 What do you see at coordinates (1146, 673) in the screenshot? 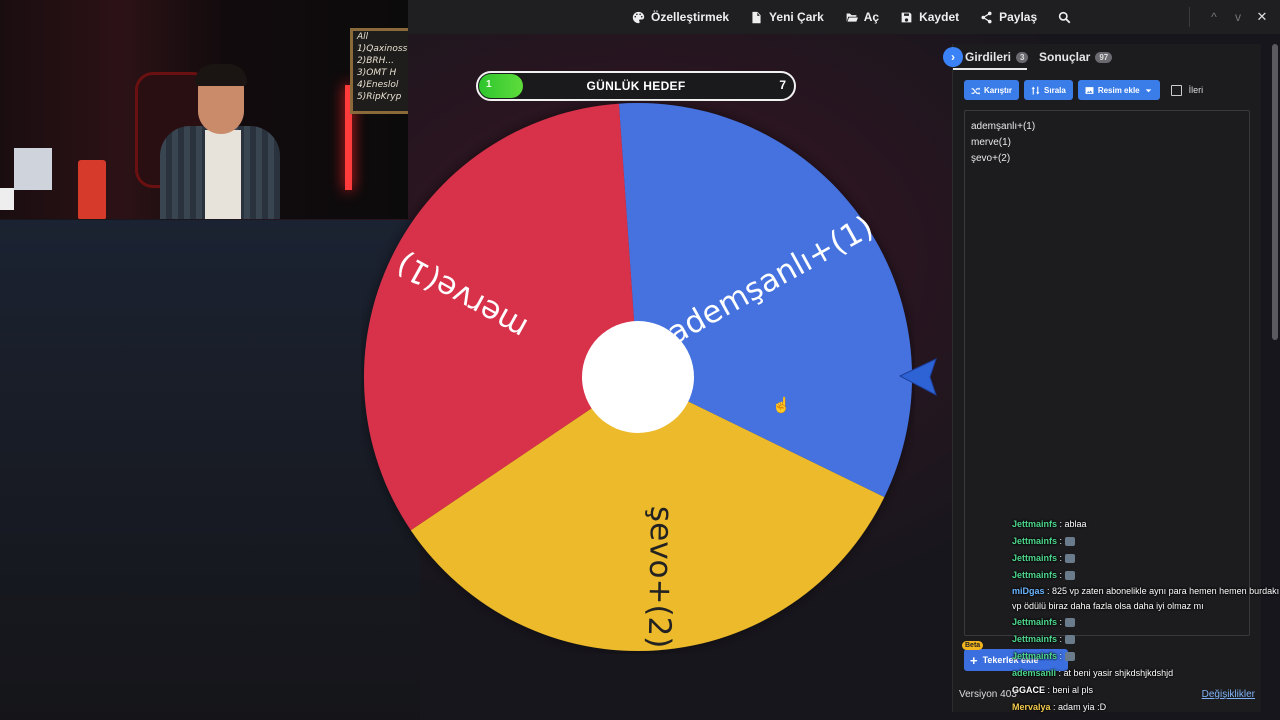
I see `chat-message: ademsanli : at beni yasir shjkdshjkdshjd` at bounding box center [1146, 673].